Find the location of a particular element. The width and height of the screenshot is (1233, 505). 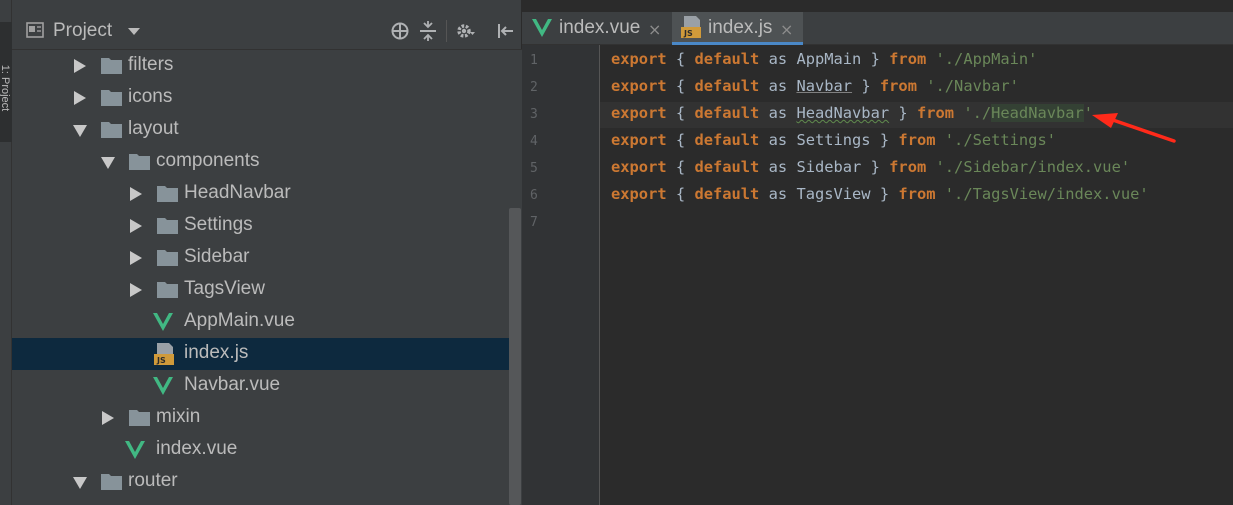

line-number: 3 is located at coordinates (534, 114).